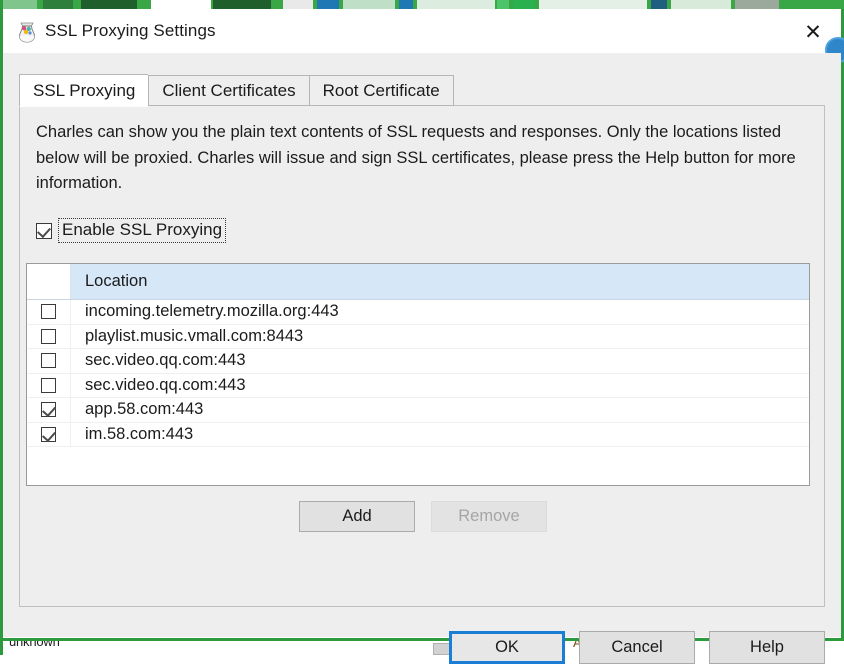  I want to click on table-row: app.58.com:443, so click(418, 410).